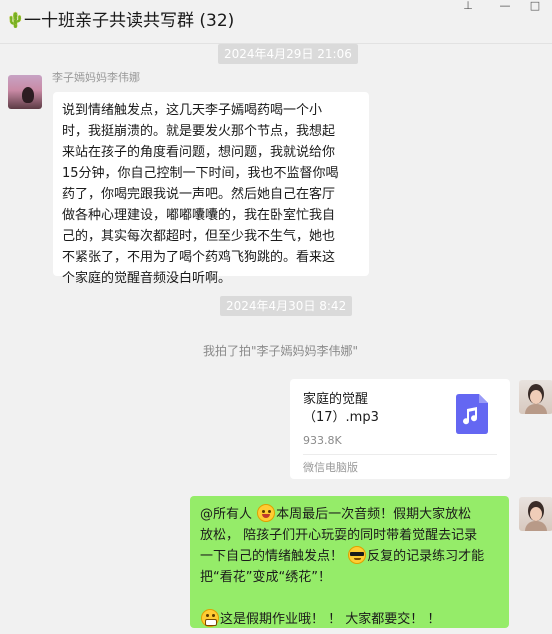 The height and width of the screenshot is (634, 552). Describe the element at coordinates (330, 467) in the screenshot. I see `file-source: 微信电脑版` at that location.